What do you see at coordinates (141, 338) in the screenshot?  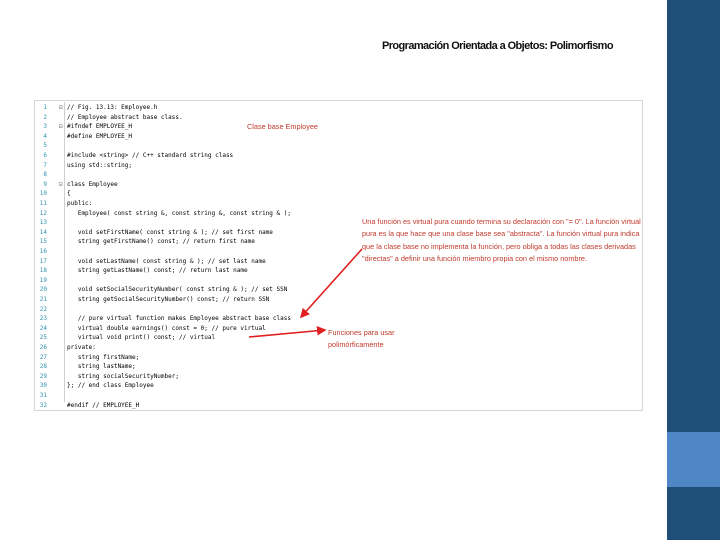 I see `code-text: virtual void print() const; // virtual` at bounding box center [141, 338].